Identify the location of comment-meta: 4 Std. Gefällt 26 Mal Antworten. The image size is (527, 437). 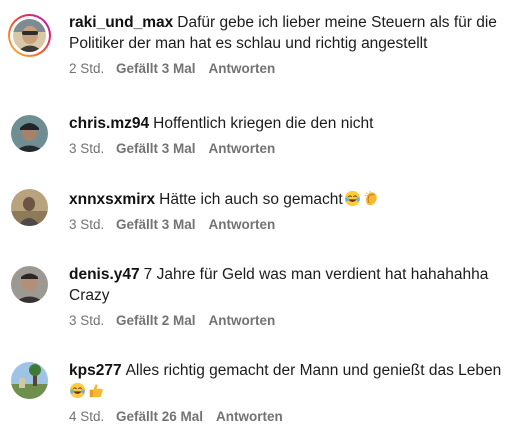
(294, 417).